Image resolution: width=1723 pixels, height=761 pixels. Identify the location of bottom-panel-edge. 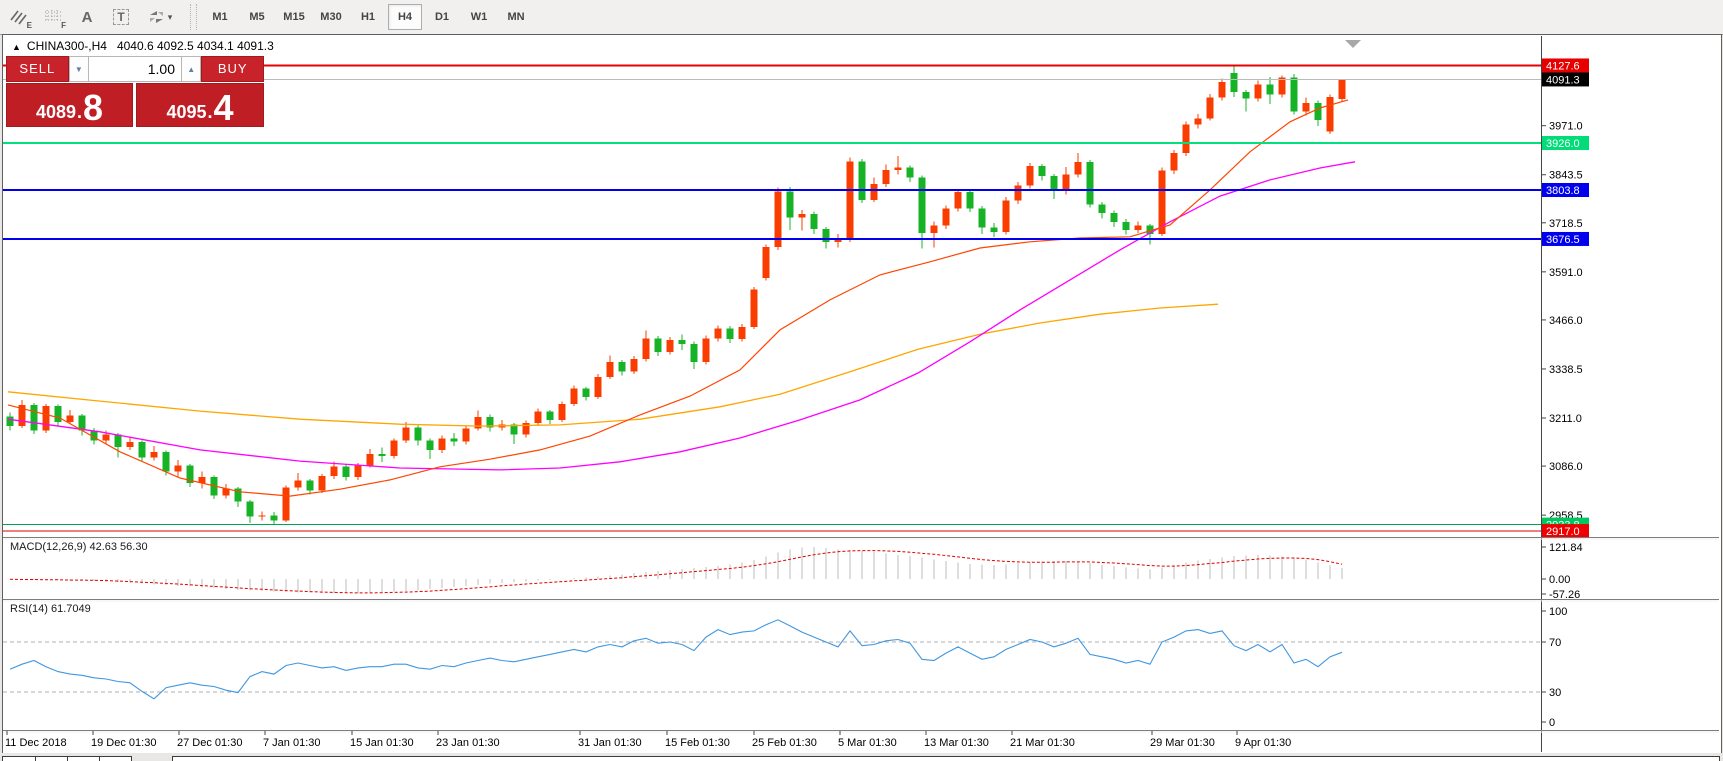
(946, 758).